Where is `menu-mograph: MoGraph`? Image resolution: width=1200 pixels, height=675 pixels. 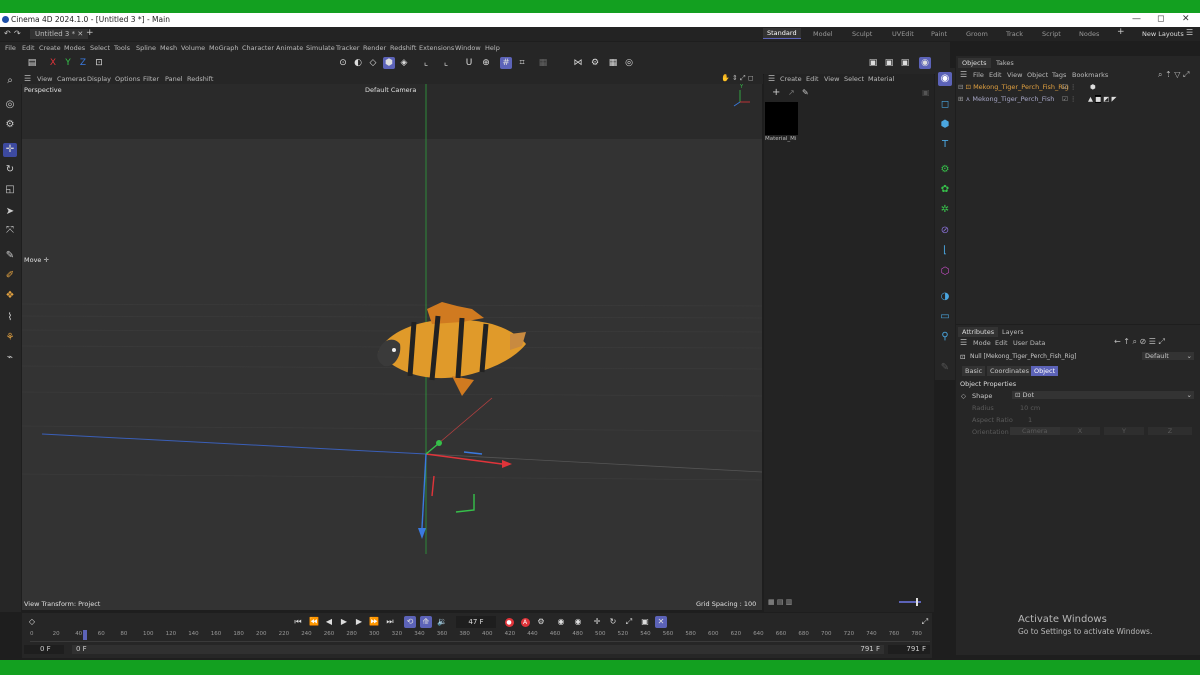 menu-mograph: MoGraph is located at coordinates (224, 48).